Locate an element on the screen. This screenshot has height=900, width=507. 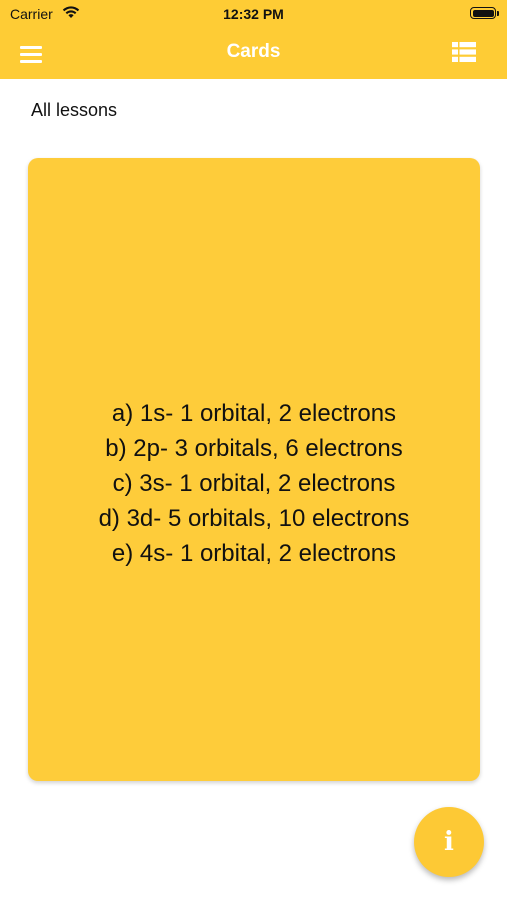
battery-icon is located at coordinates (484, 13).